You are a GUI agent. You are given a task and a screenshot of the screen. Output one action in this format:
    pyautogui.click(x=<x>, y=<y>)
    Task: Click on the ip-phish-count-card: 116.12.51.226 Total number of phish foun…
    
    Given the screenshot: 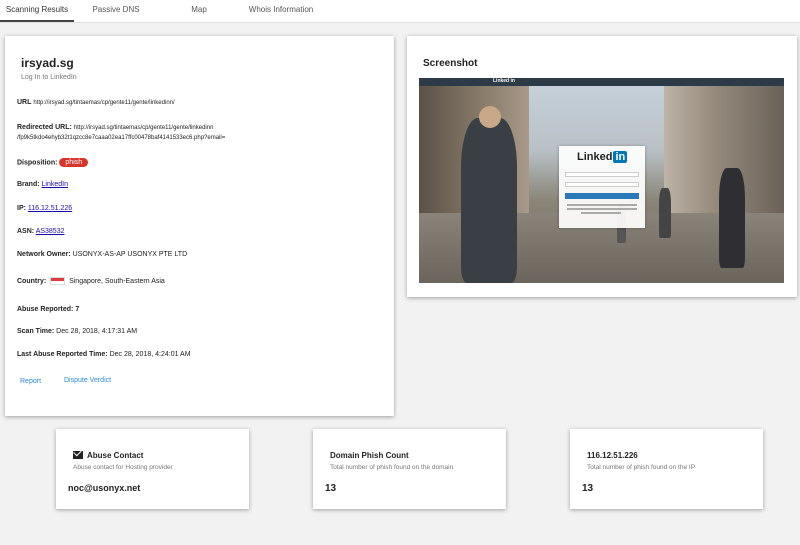 What is the action you would take?
    pyautogui.click(x=666, y=469)
    